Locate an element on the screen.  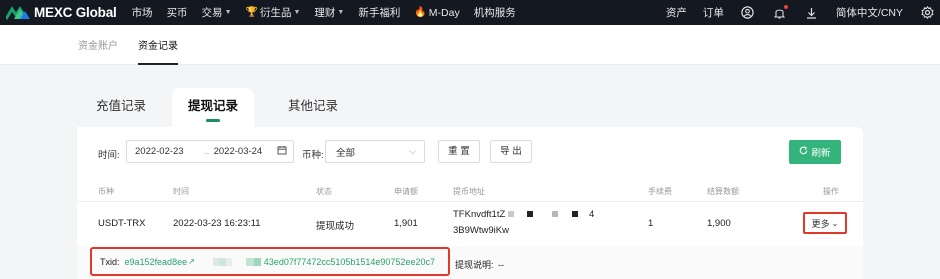
mexc-logo-icon is located at coordinates (18, 12).